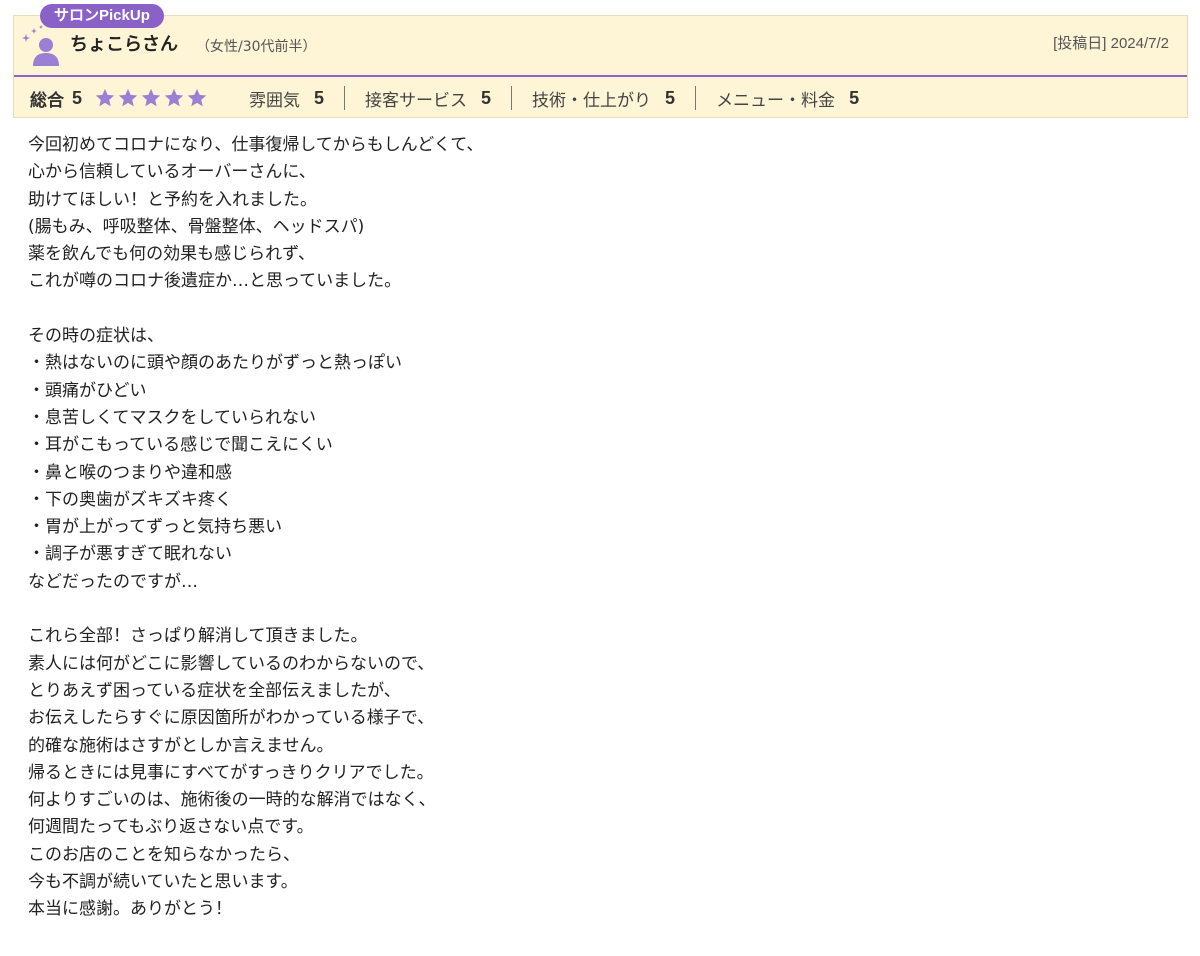  What do you see at coordinates (77, 97) in the screenshot?
I see `overall-score: 5` at bounding box center [77, 97].